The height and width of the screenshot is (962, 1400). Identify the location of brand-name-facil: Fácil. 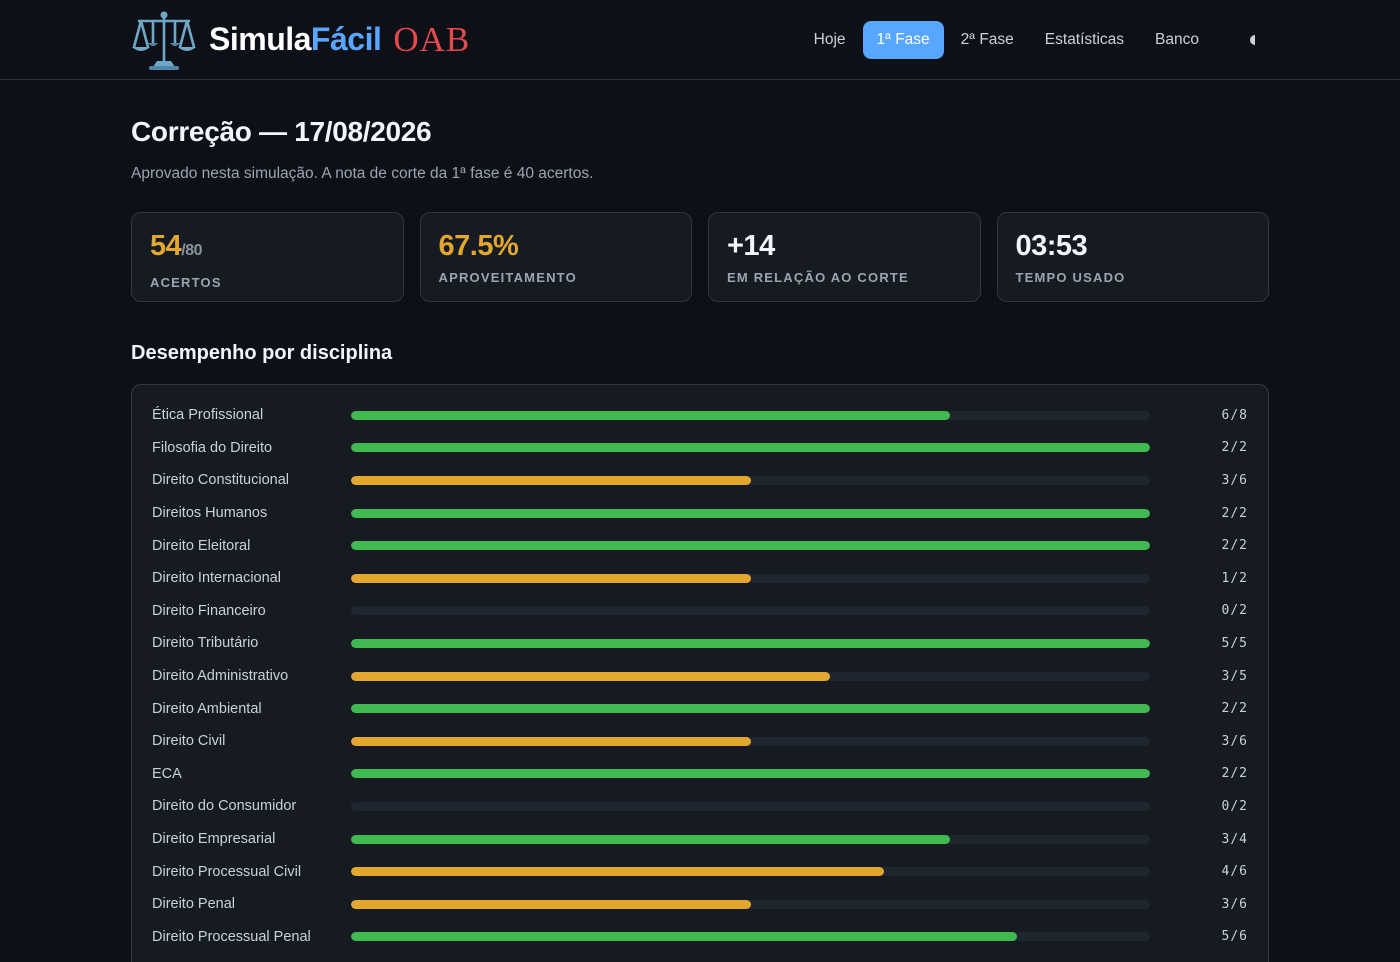
(346, 39).